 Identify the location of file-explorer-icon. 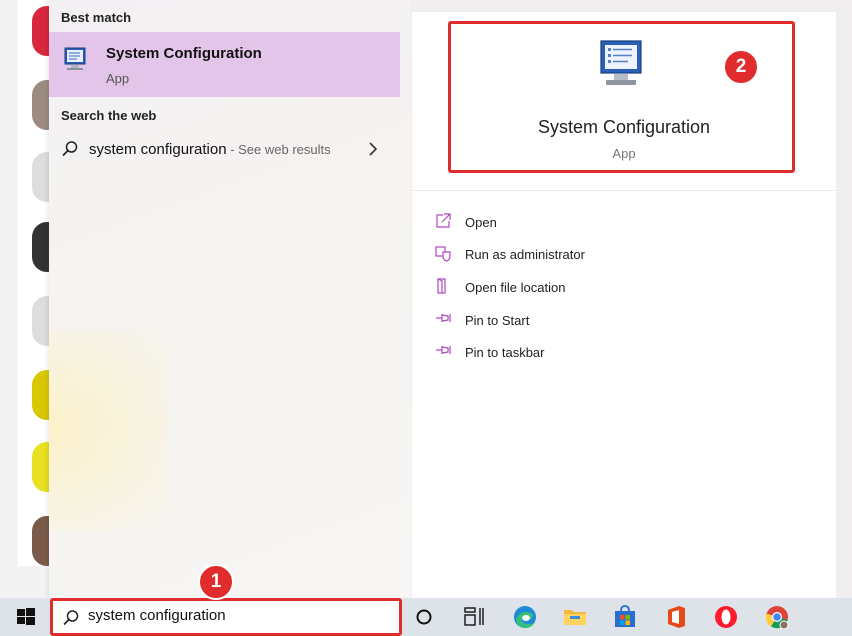
(575, 617).